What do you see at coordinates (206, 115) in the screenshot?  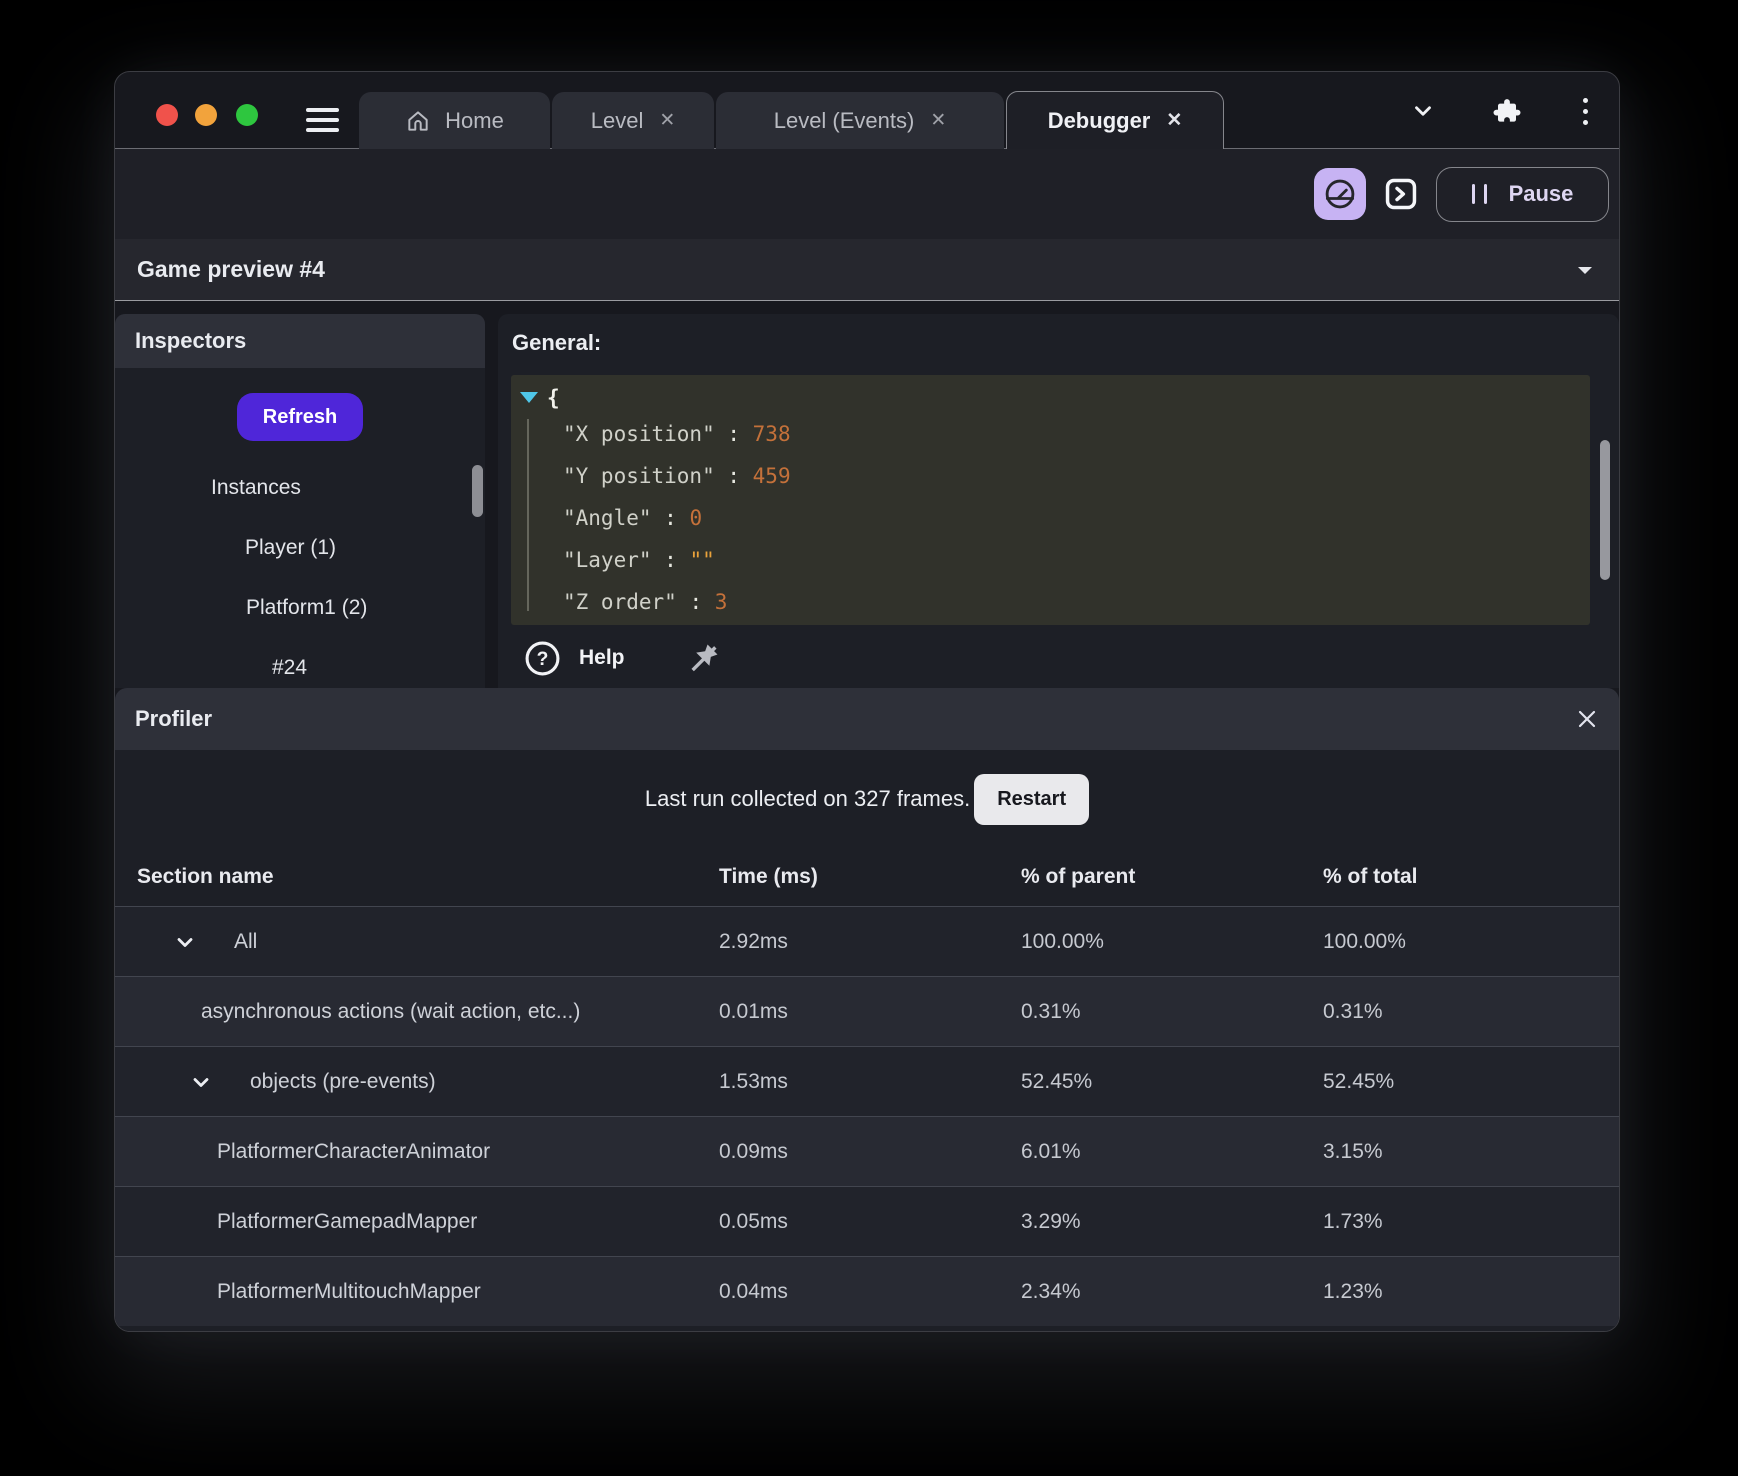 I see `minimize-window-button` at bounding box center [206, 115].